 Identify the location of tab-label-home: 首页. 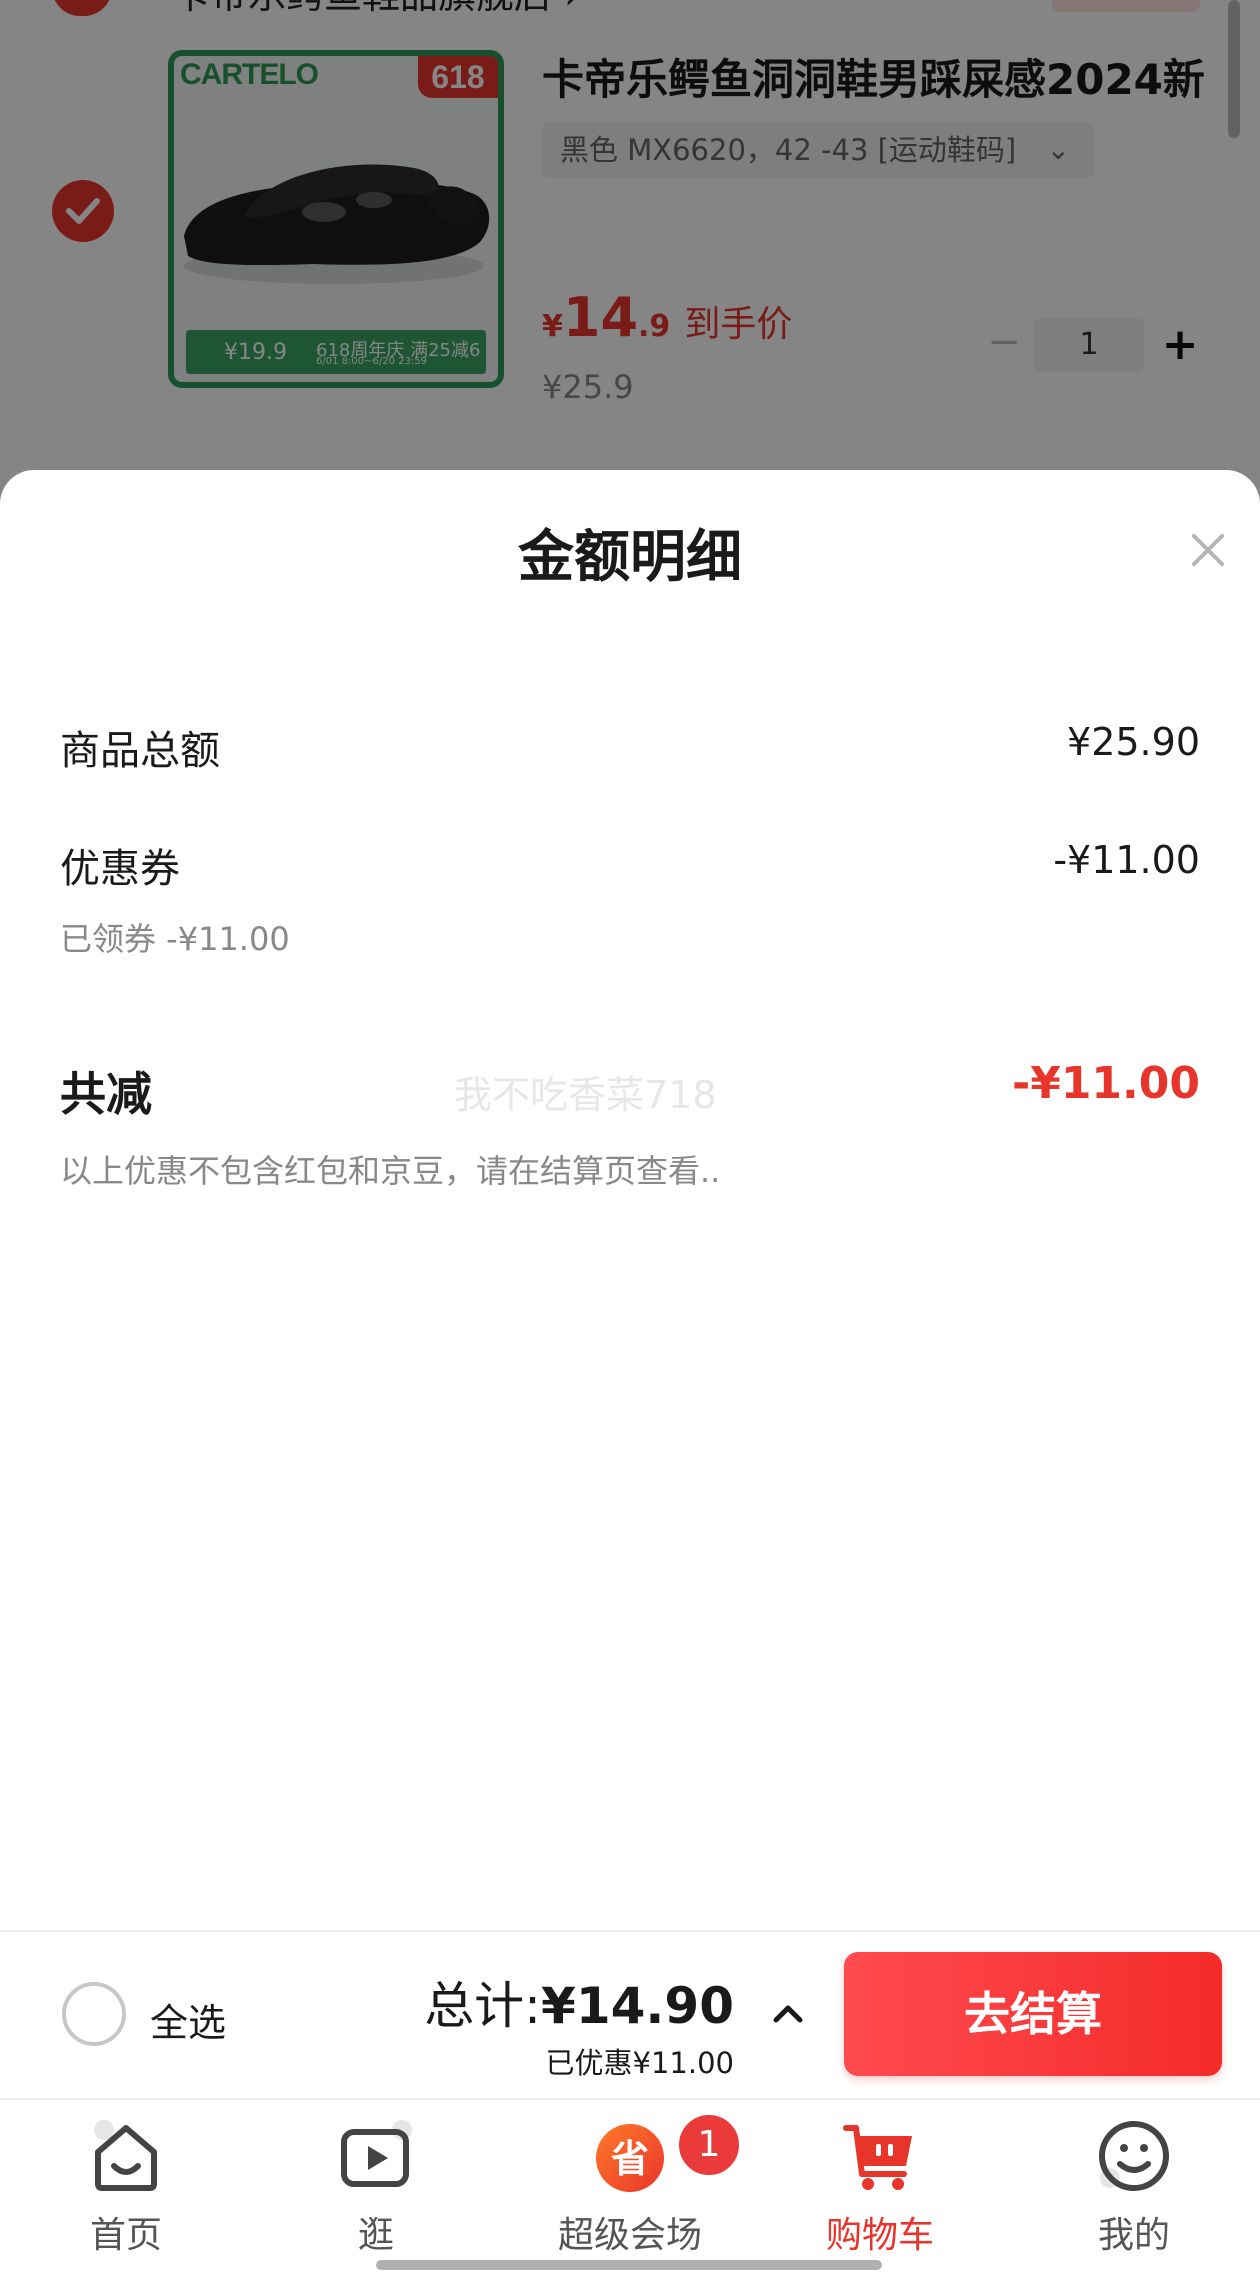
(125, 2235).